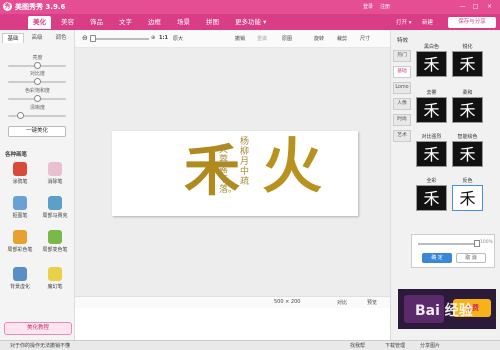 The image size is (500, 350). Describe the element at coordinates (475, 7) in the screenshot. I see `maximize-button: □` at that location.